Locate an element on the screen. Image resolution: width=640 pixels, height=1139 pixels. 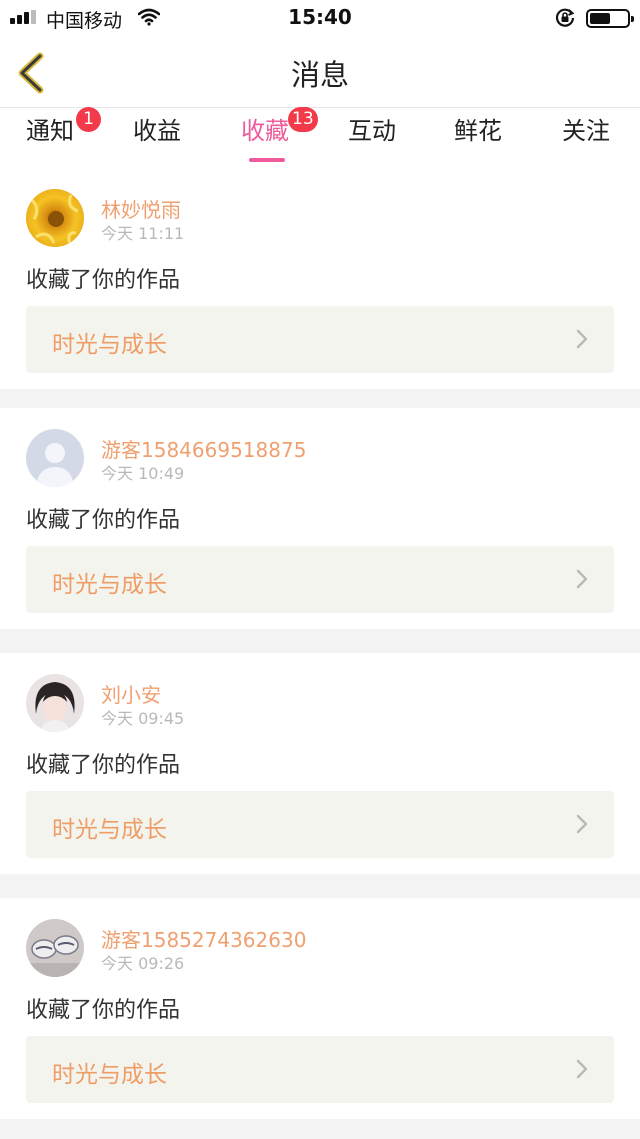
timestamp: 今天 09:26 is located at coordinates (143, 963).